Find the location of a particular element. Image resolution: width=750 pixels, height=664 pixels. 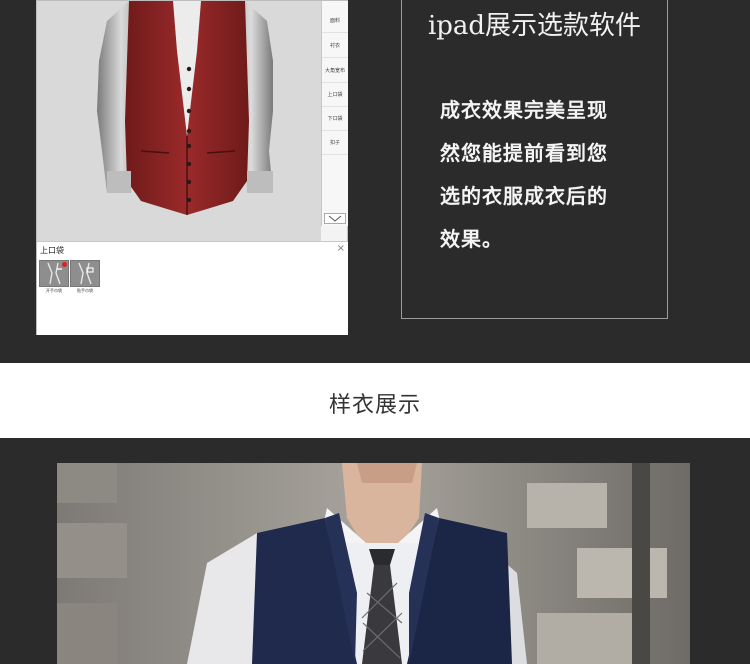

promo-line: 然您能提前看到您 is located at coordinates (524, 153).